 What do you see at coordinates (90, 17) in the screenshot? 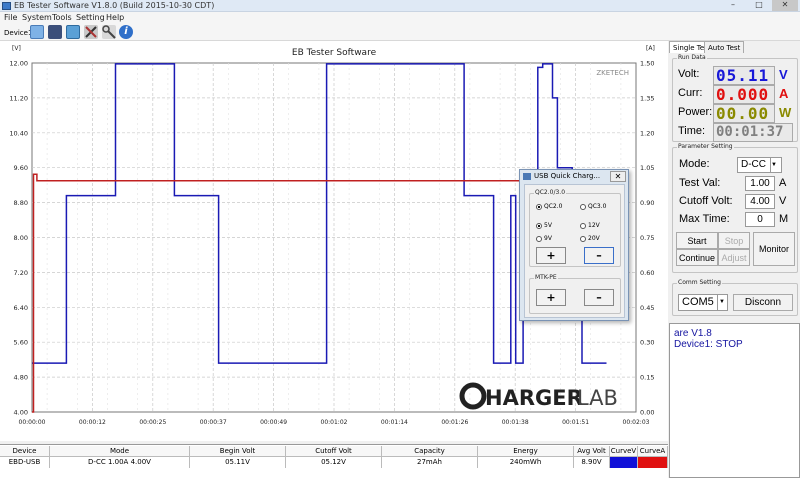
I see `menu-setting: Setting` at bounding box center [90, 17].